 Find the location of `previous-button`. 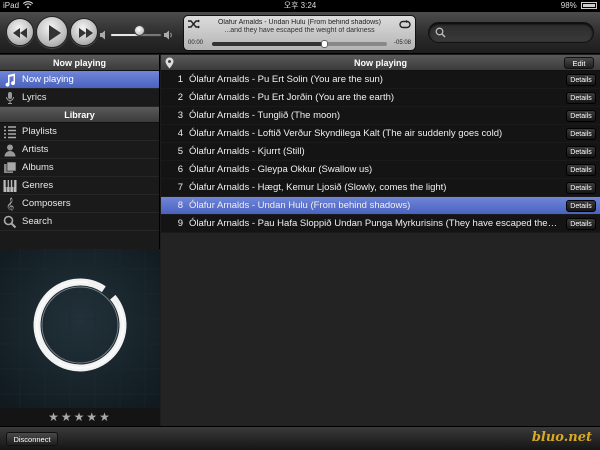

previous-button is located at coordinates (20, 32).